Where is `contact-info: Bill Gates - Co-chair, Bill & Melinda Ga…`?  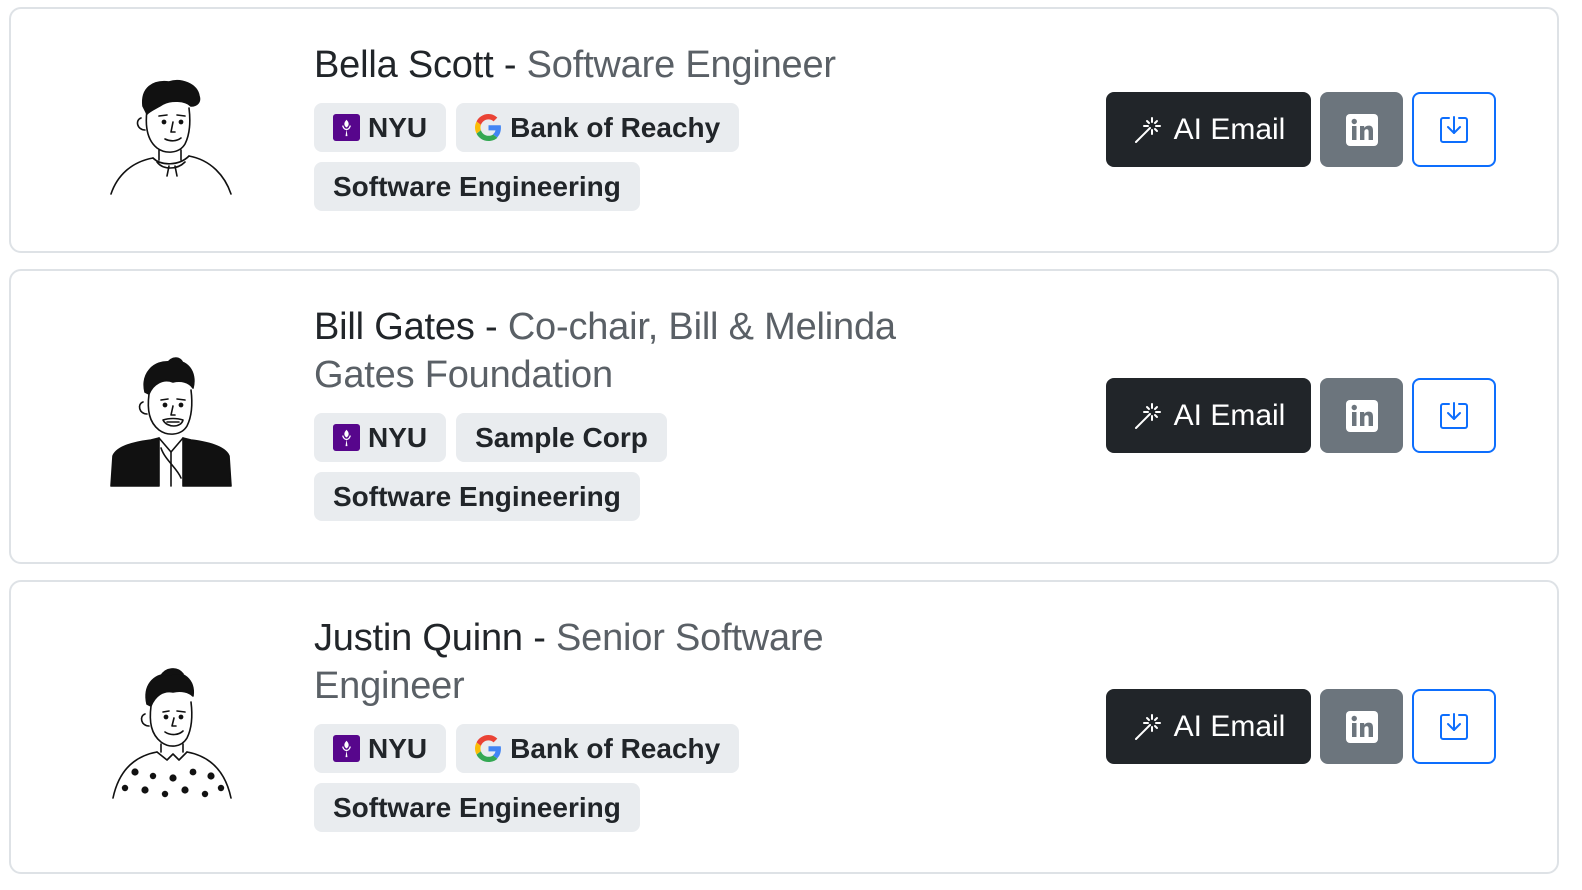 contact-info: Bill Gates - Co-chair, Bill & Melinda Ga… is located at coordinates (644, 412).